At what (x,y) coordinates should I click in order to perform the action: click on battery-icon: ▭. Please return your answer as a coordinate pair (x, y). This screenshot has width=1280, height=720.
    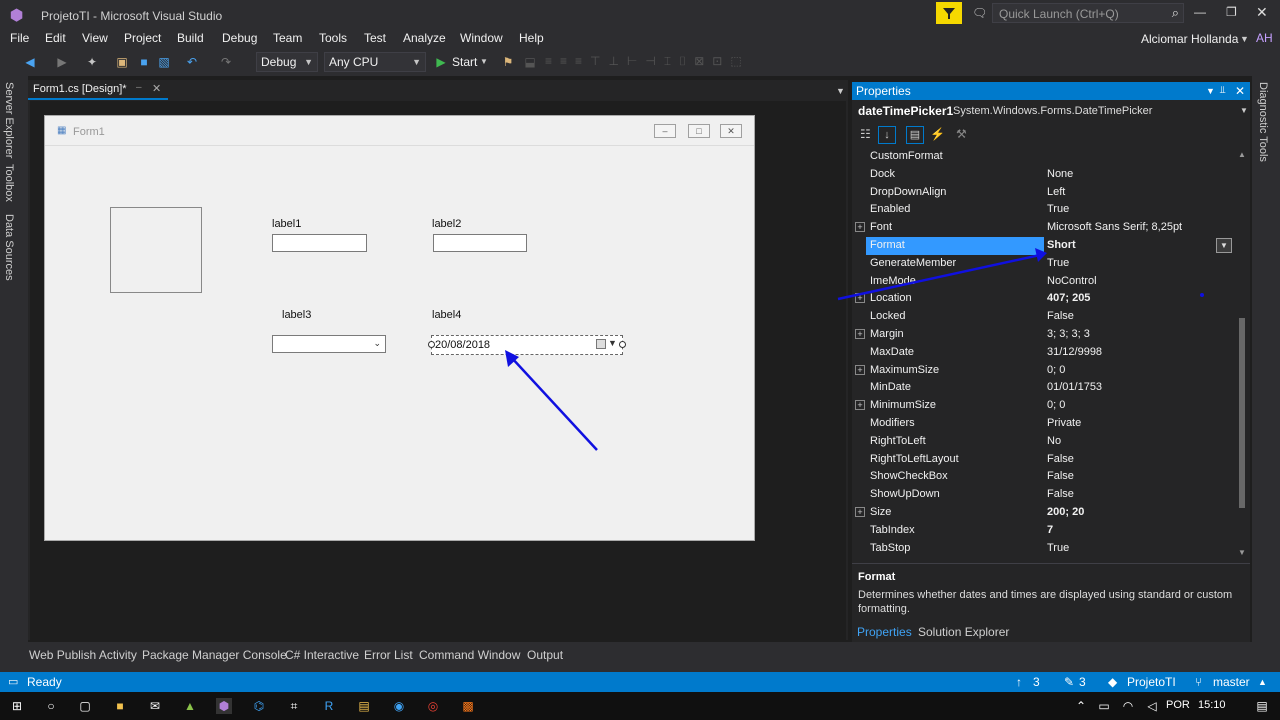
    Looking at the image, I should click on (1104, 706).